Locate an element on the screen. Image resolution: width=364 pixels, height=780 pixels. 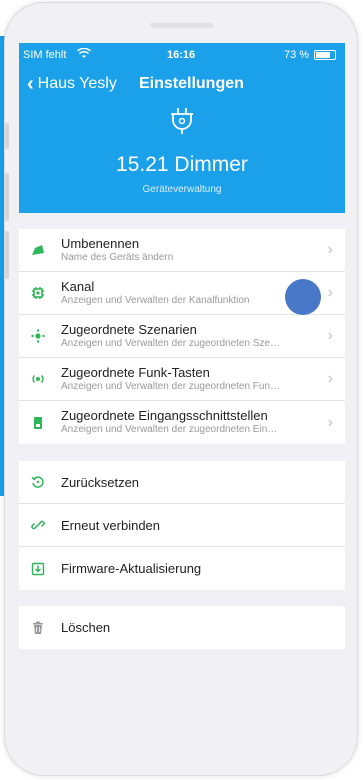
action-row-reconnect: Erneut verbinden is located at coordinates (182, 525).